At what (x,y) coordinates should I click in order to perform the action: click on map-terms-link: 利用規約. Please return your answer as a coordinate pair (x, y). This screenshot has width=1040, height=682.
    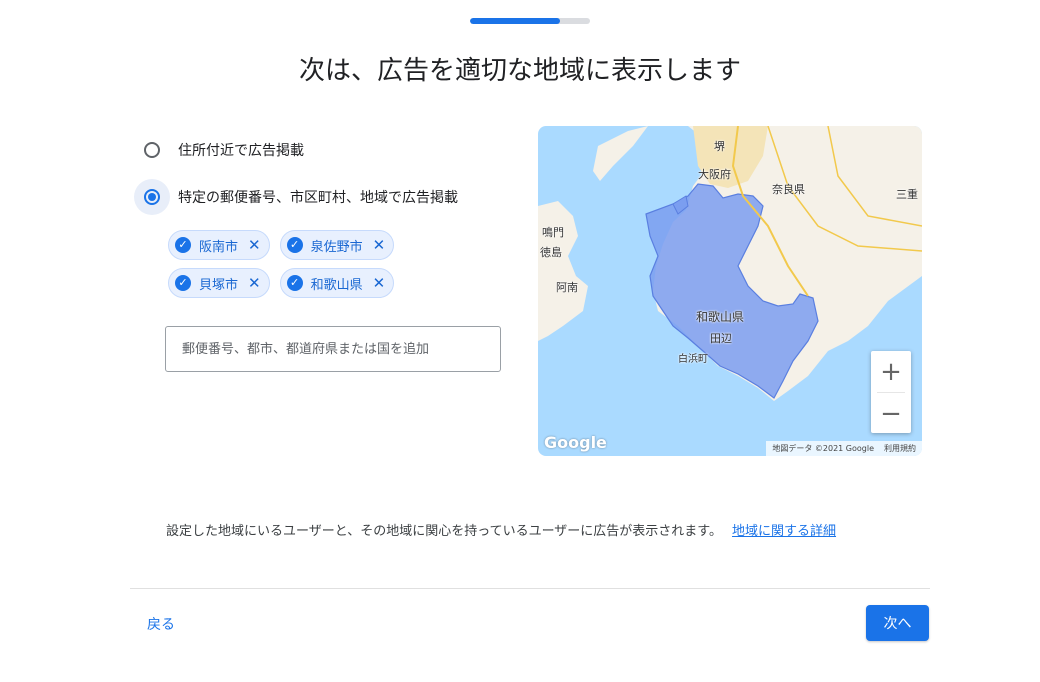
    Looking at the image, I should click on (900, 448).